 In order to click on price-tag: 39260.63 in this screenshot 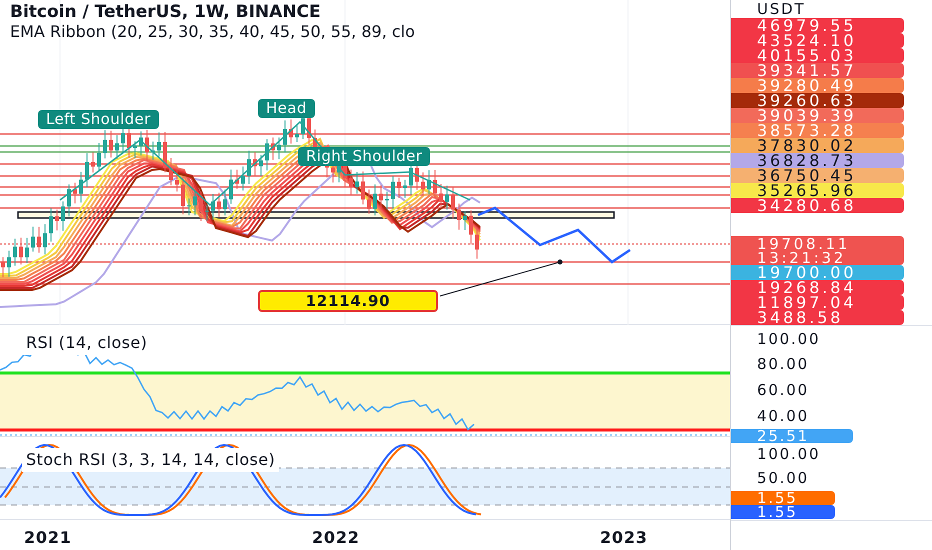, I will do `click(817, 100)`.